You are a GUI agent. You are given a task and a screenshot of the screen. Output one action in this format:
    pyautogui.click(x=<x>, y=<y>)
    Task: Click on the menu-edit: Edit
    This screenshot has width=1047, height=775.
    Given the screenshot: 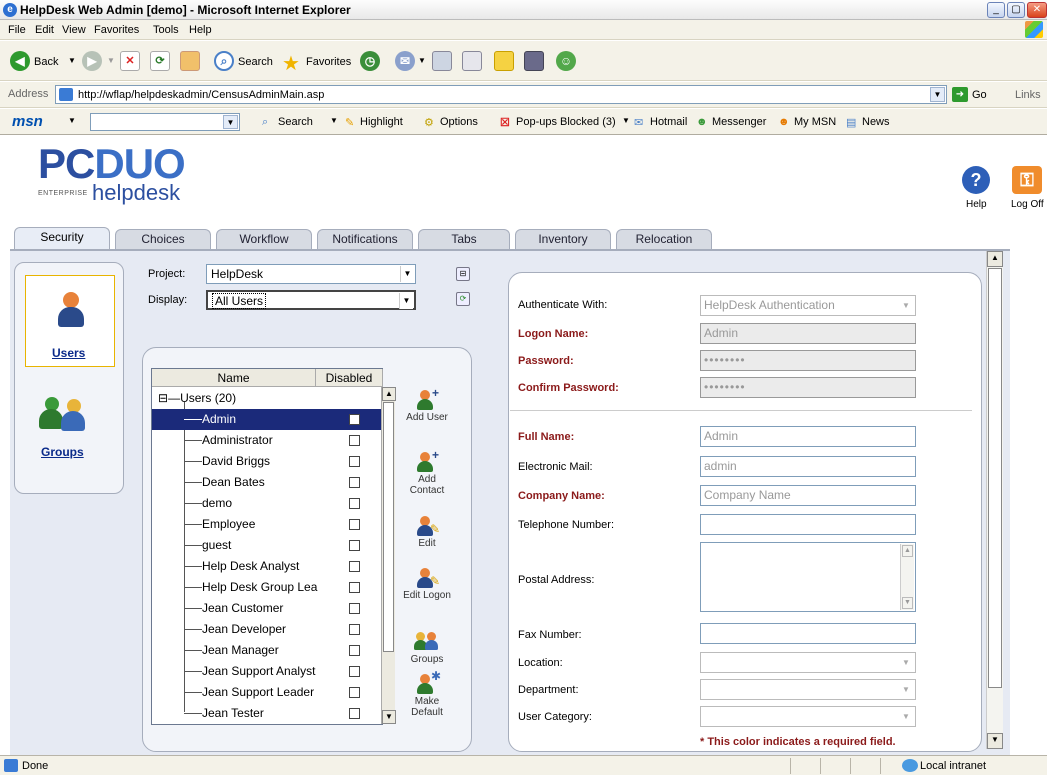 What is the action you would take?
    pyautogui.click(x=44, y=30)
    